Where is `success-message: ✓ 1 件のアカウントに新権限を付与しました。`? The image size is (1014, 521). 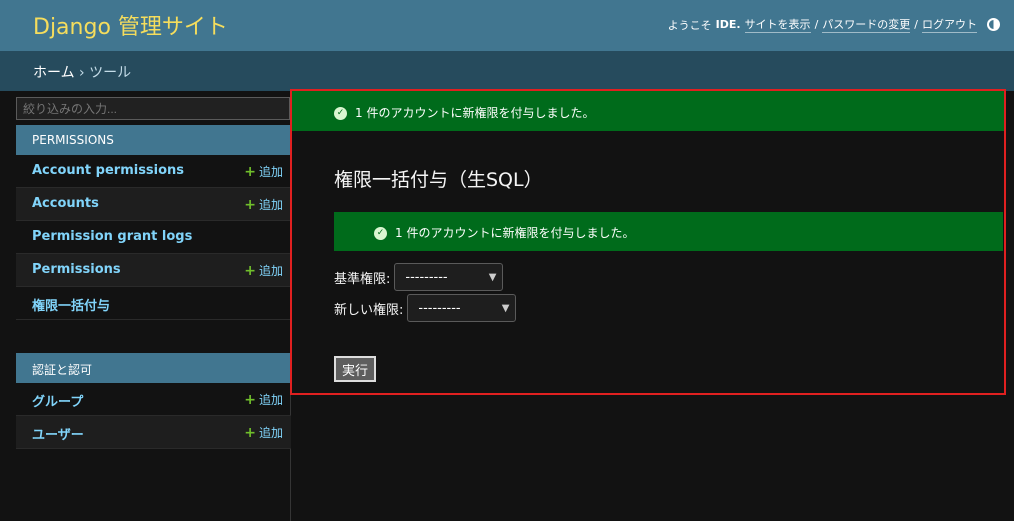 success-message: ✓ 1 件のアカウントに新権限を付与しました。 is located at coordinates (648, 111).